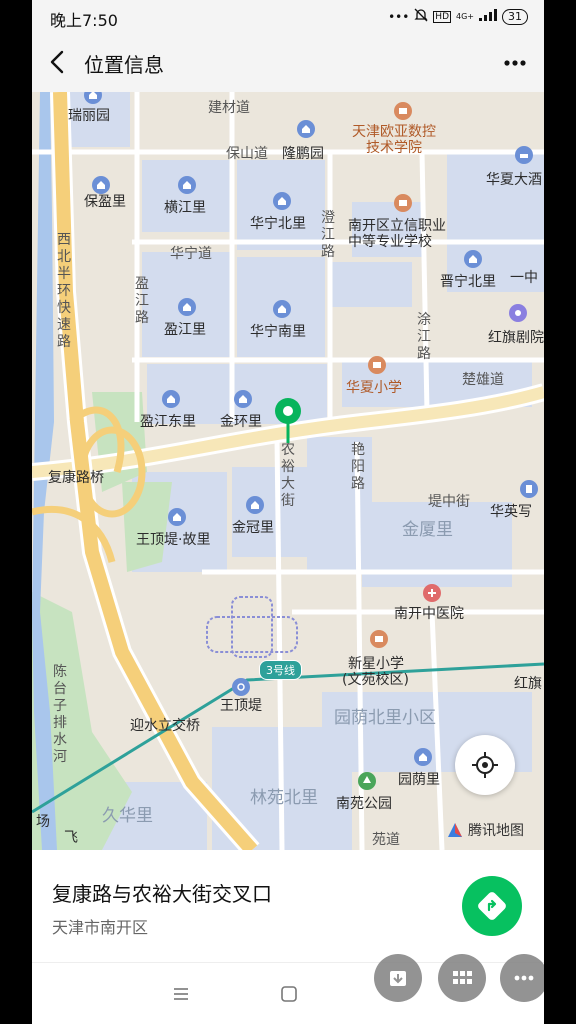  What do you see at coordinates (358, 467) in the screenshot?
I see `map-label: 艳阳路` at bounding box center [358, 467].